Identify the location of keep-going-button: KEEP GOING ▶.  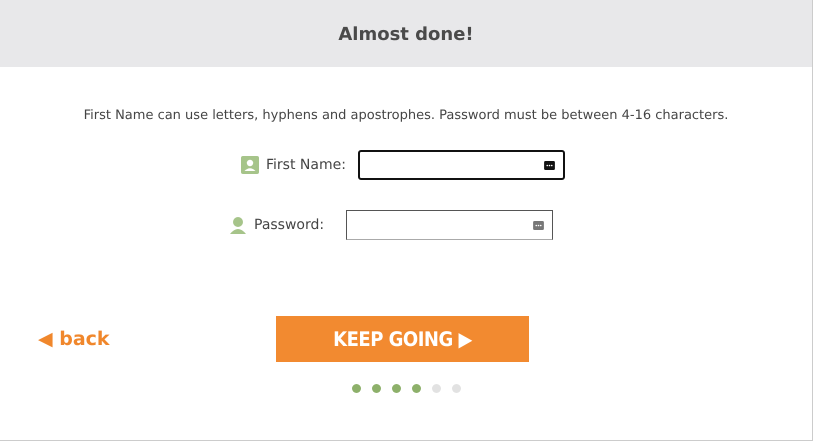
(402, 339).